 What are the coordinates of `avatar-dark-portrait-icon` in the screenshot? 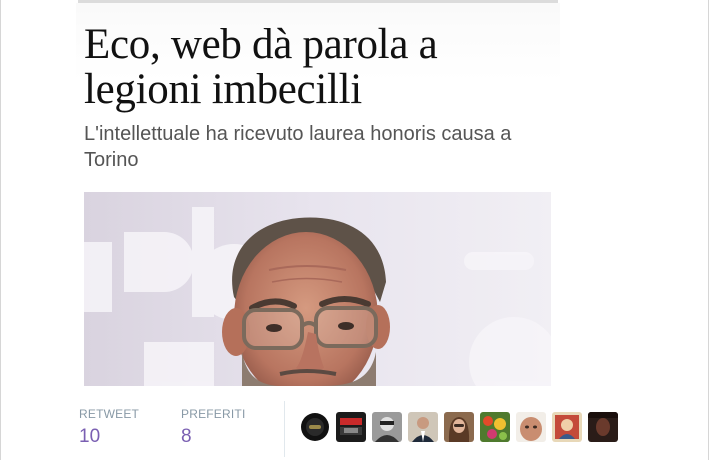 It's located at (603, 427).